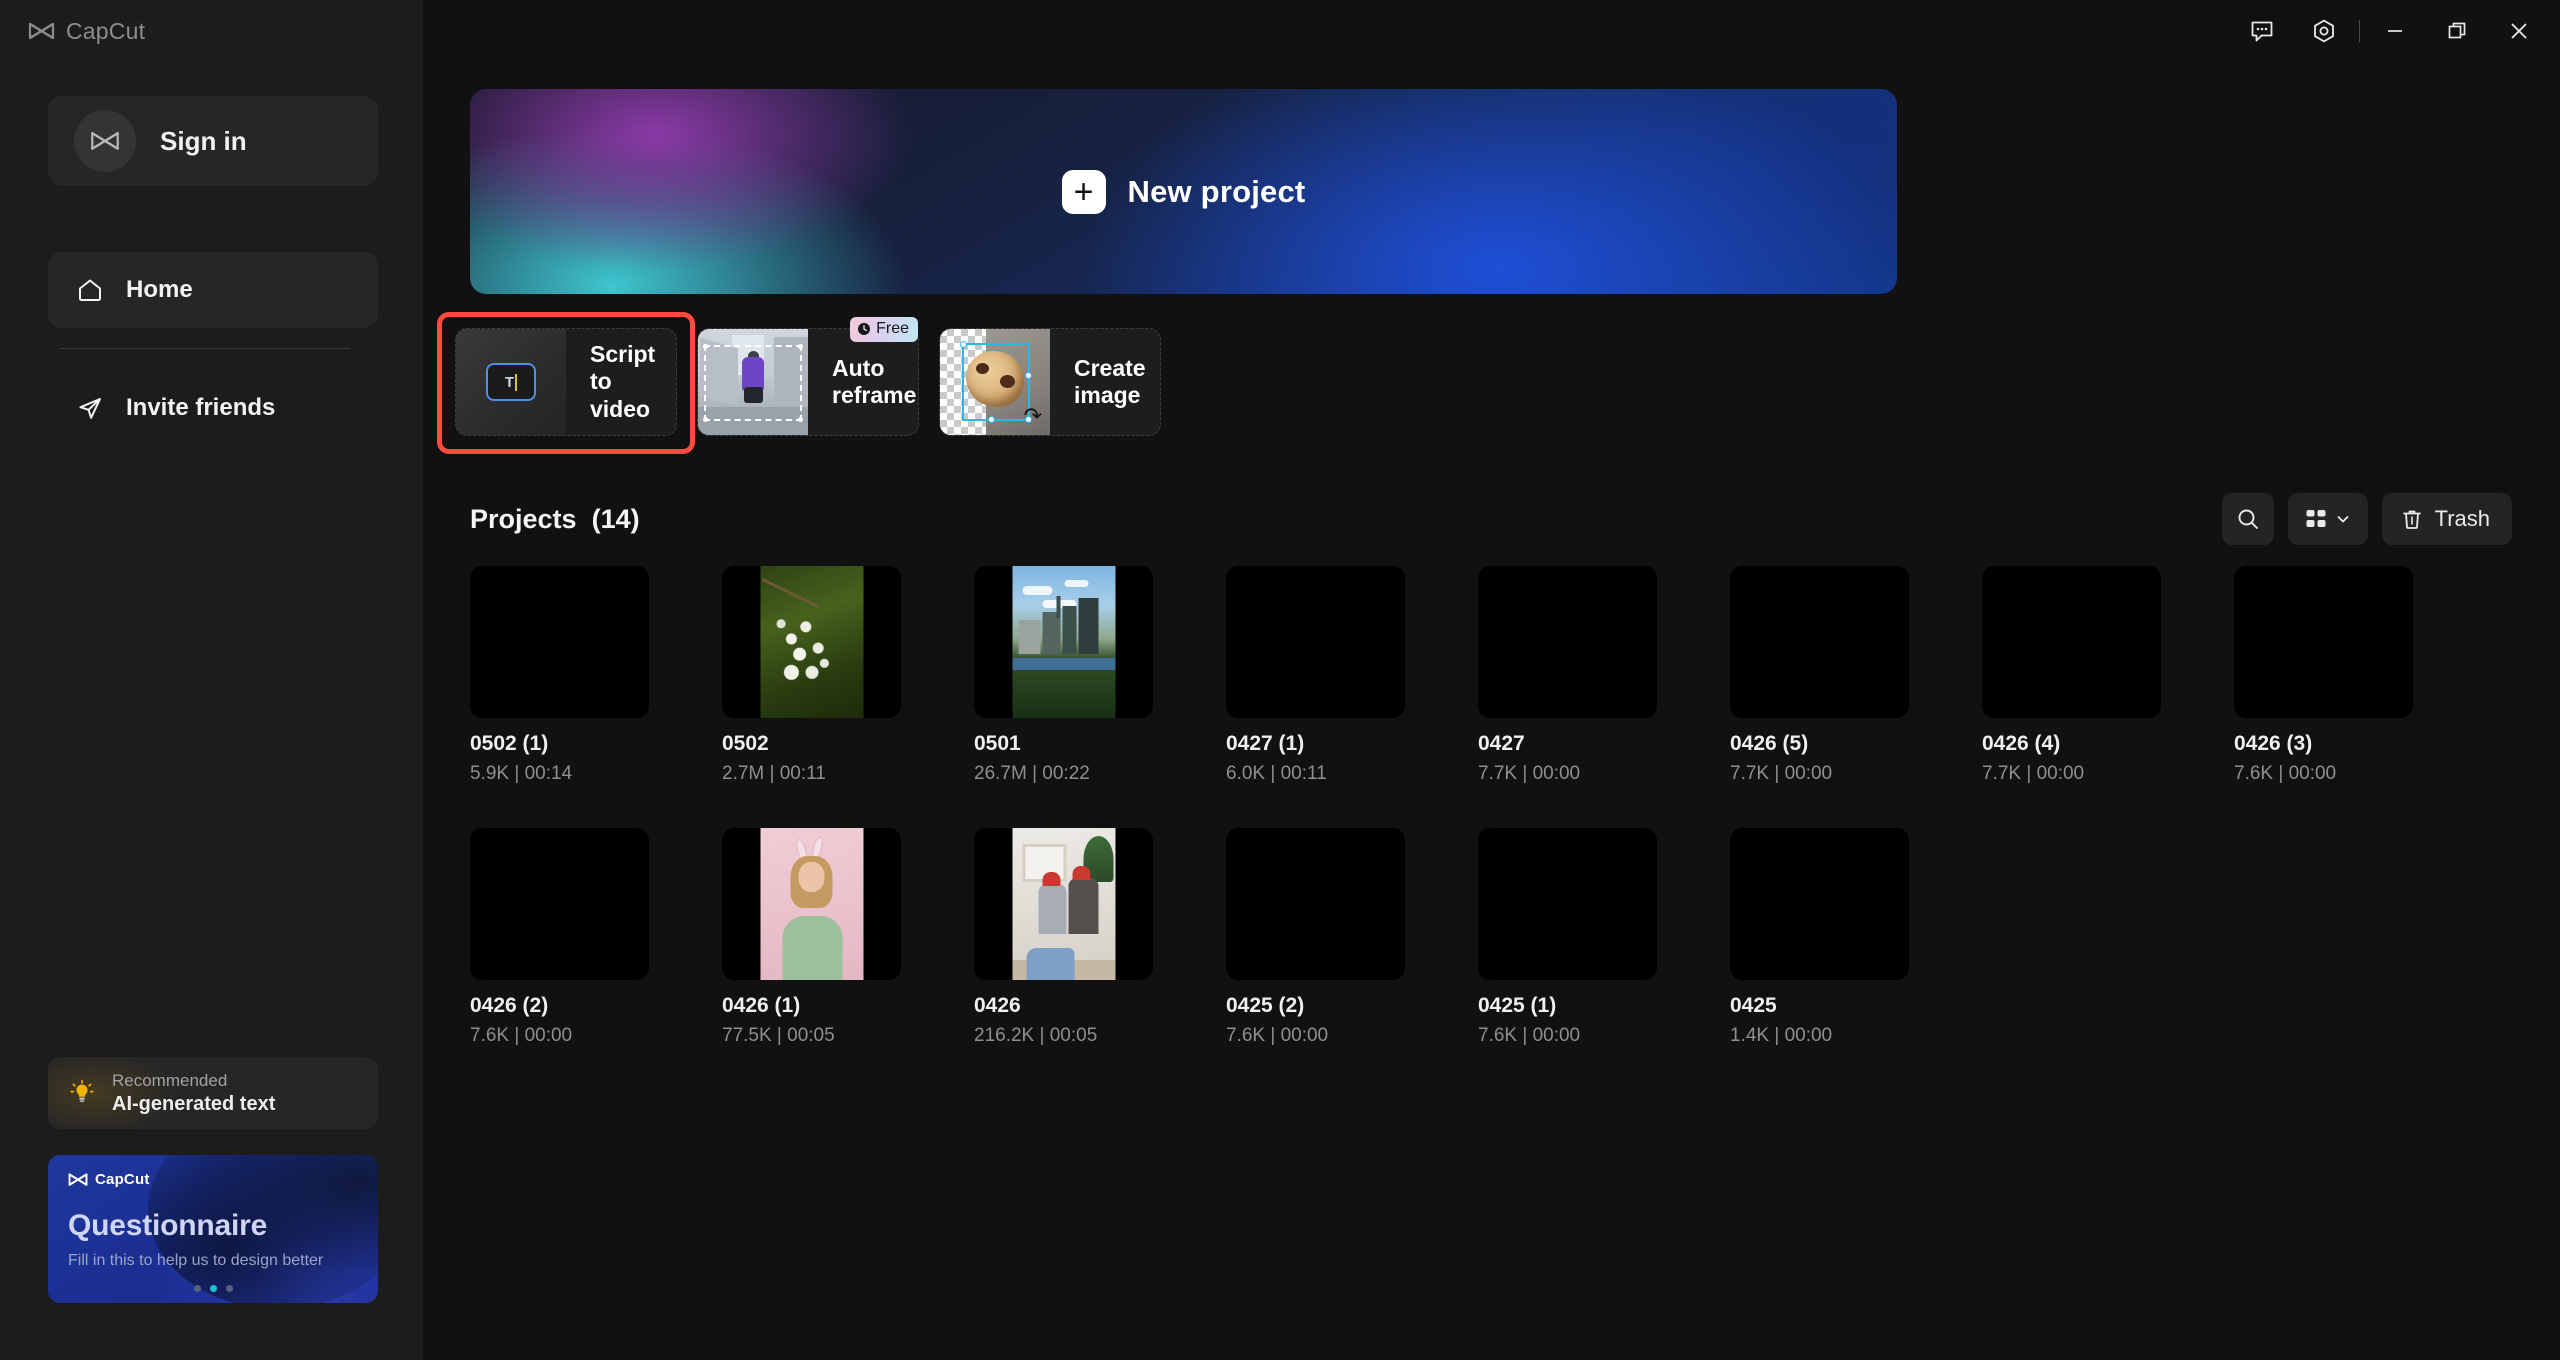 This screenshot has height=1360, width=2560. Describe the element at coordinates (995, 382) in the screenshot. I see `create-image-thumbnail: ↷` at that location.